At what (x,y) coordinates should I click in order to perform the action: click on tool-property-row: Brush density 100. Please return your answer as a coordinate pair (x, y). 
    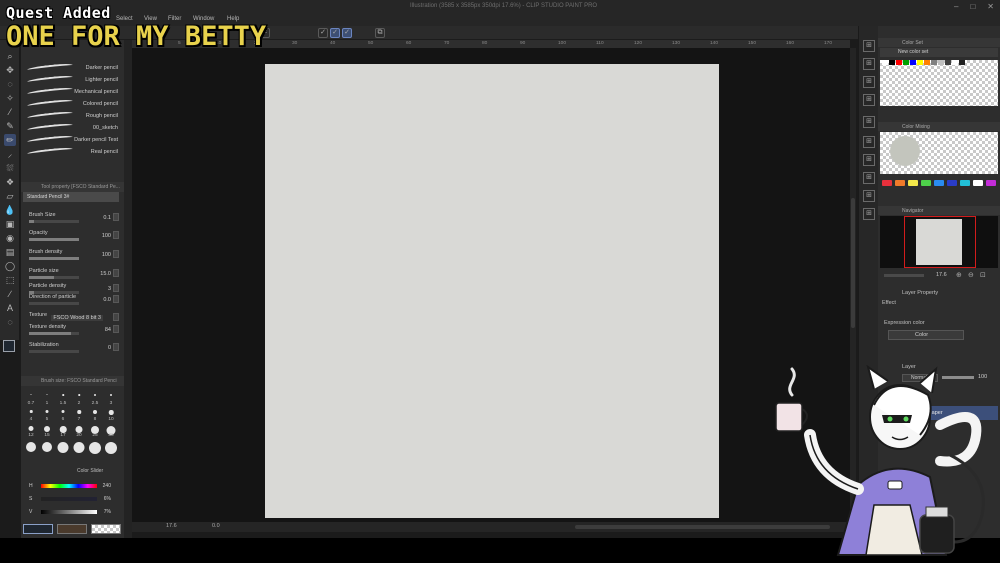
    Looking at the image, I should click on (74, 256).